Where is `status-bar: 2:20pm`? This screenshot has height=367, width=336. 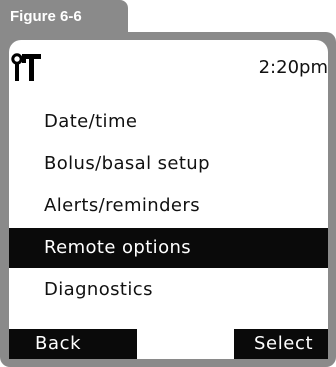
status-bar: 2:20pm is located at coordinates (168, 66).